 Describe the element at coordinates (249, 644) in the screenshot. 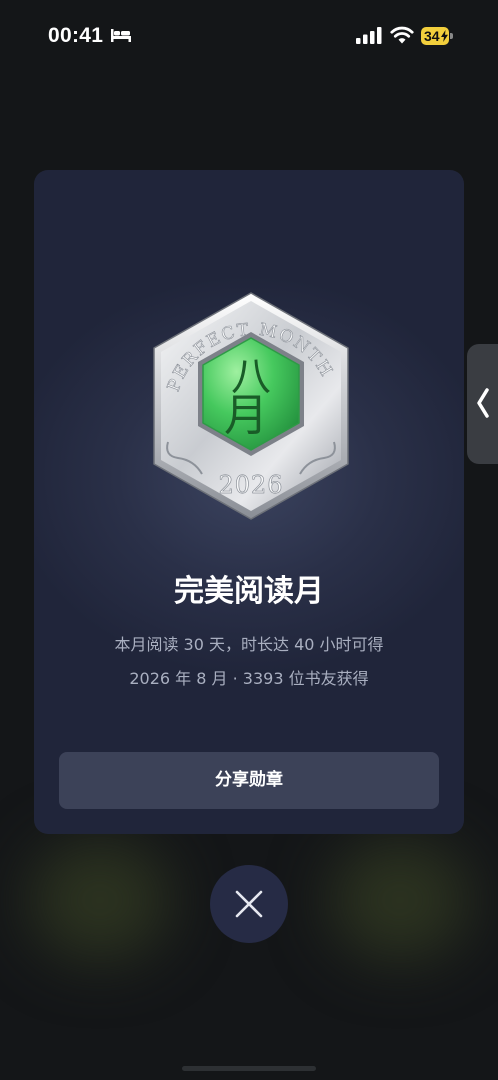

I see `badge-requirement: 本月阅读 30 天，时长达 40 小时可得` at that location.